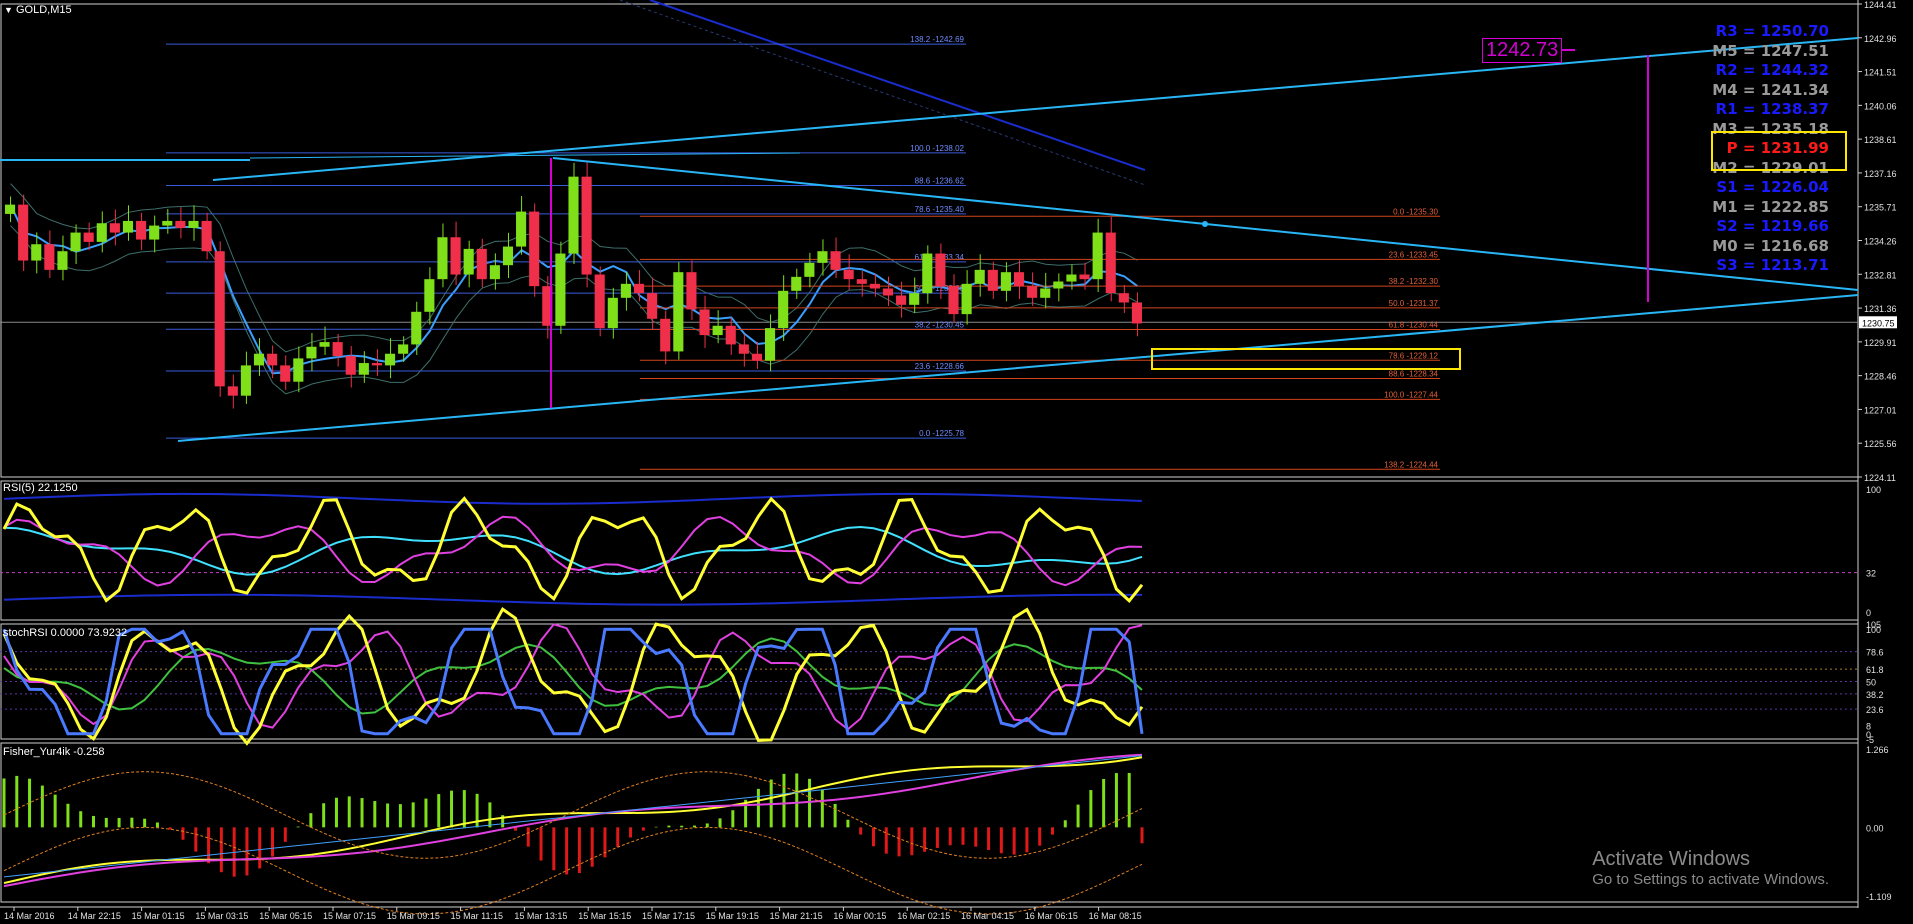  What do you see at coordinates (732, 916) in the screenshot?
I see `time-tick-label: 15 Mar 19:15` at bounding box center [732, 916].